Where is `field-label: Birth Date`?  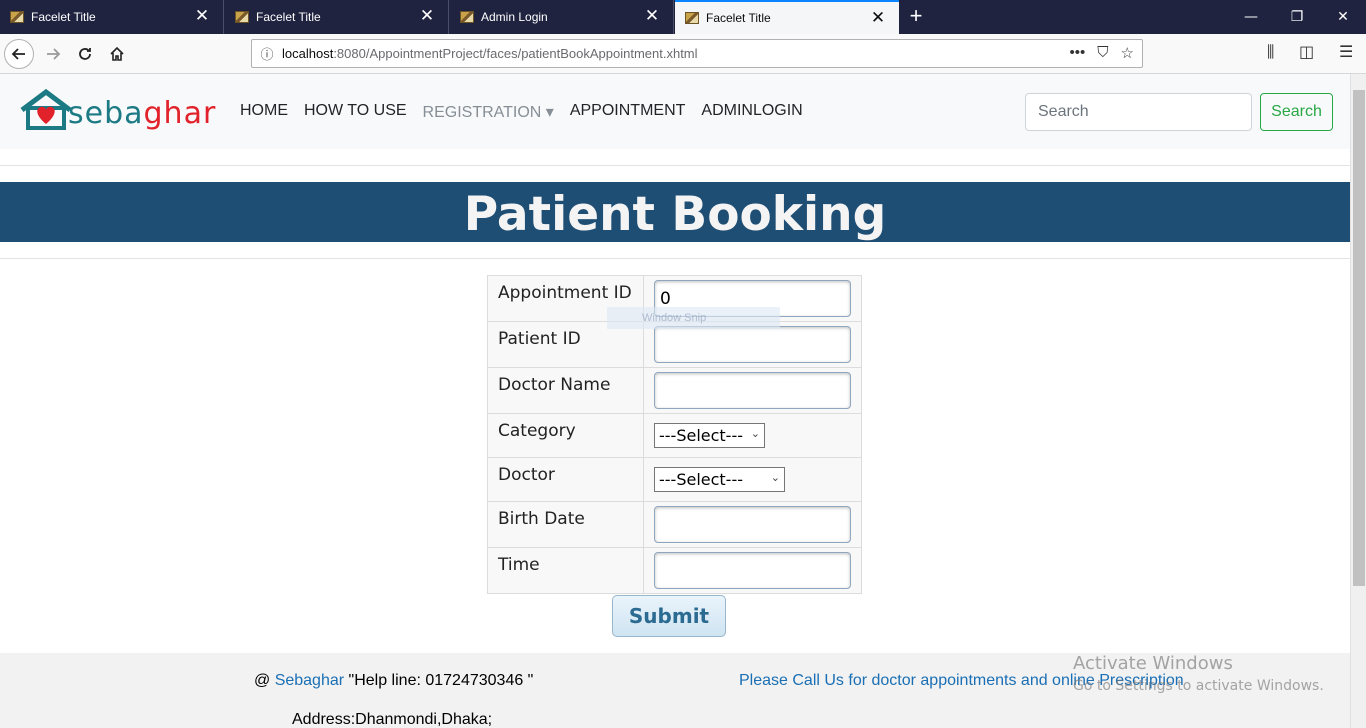
field-label: Birth Date is located at coordinates (565, 524).